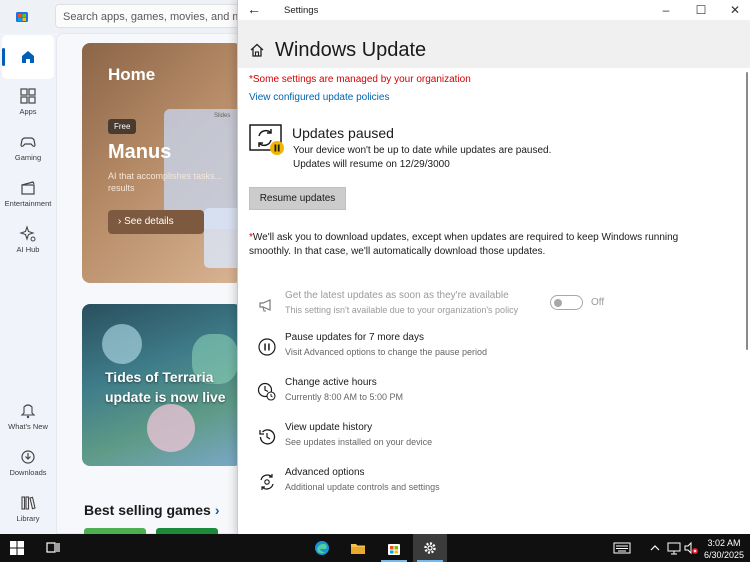 The image size is (750, 562). What do you see at coordinates (132, 74) in the screenshot?
I see `store-home-title: Home` at bounding box center [132, 74].